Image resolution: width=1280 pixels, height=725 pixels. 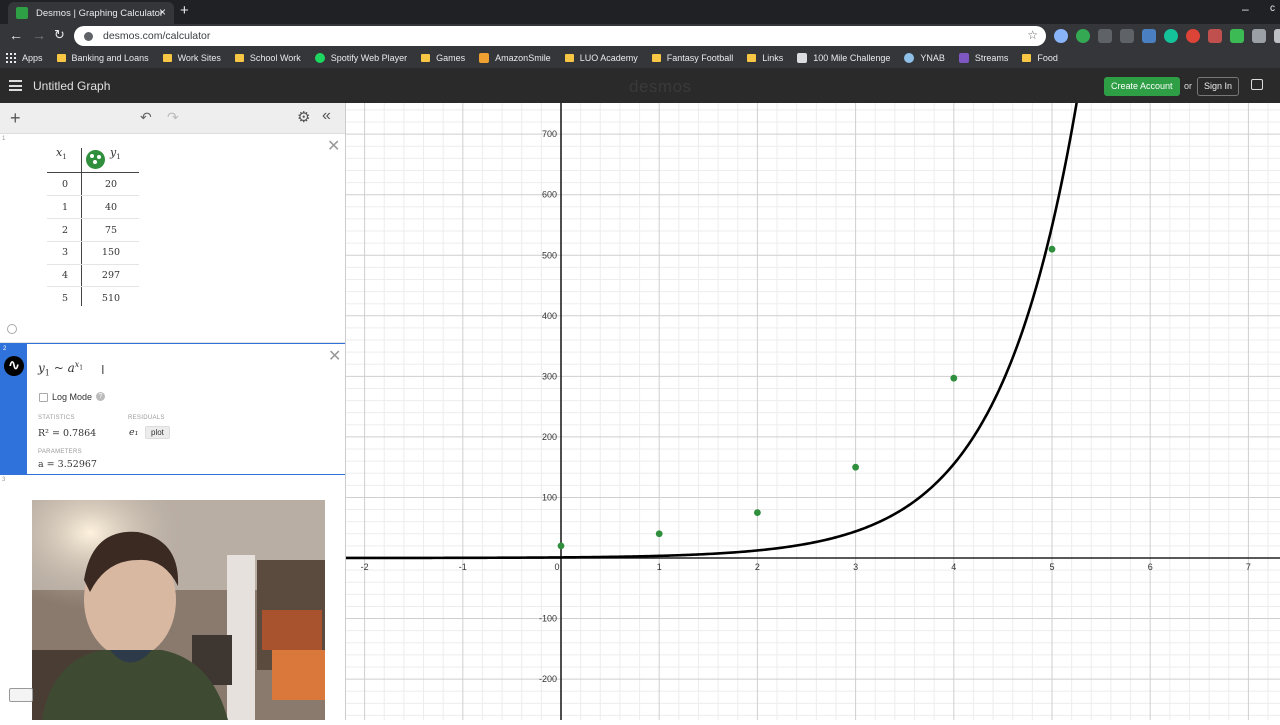 I want to click on bookmark-link: 100 Mile Challenge, so click(x=843, y=58).